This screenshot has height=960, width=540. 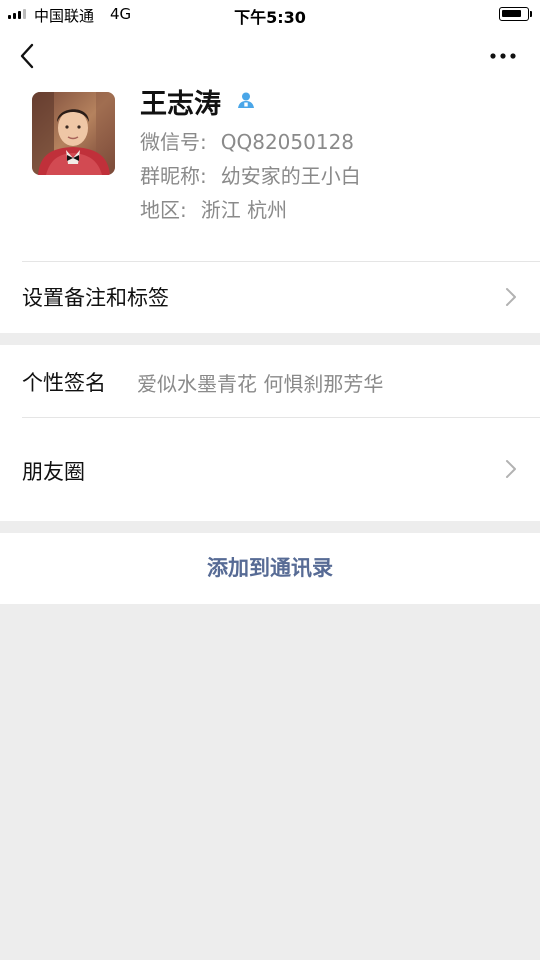 I want to click on moments-row: 朋友圈, so click(x=270, y=469).